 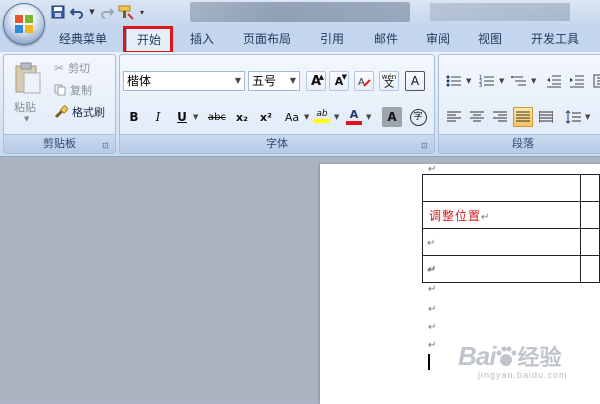 What do you see at coordinates (555, 39) in the screenshot?
I see `tab-developer: 开发工具` at bounding box center [555, 39].